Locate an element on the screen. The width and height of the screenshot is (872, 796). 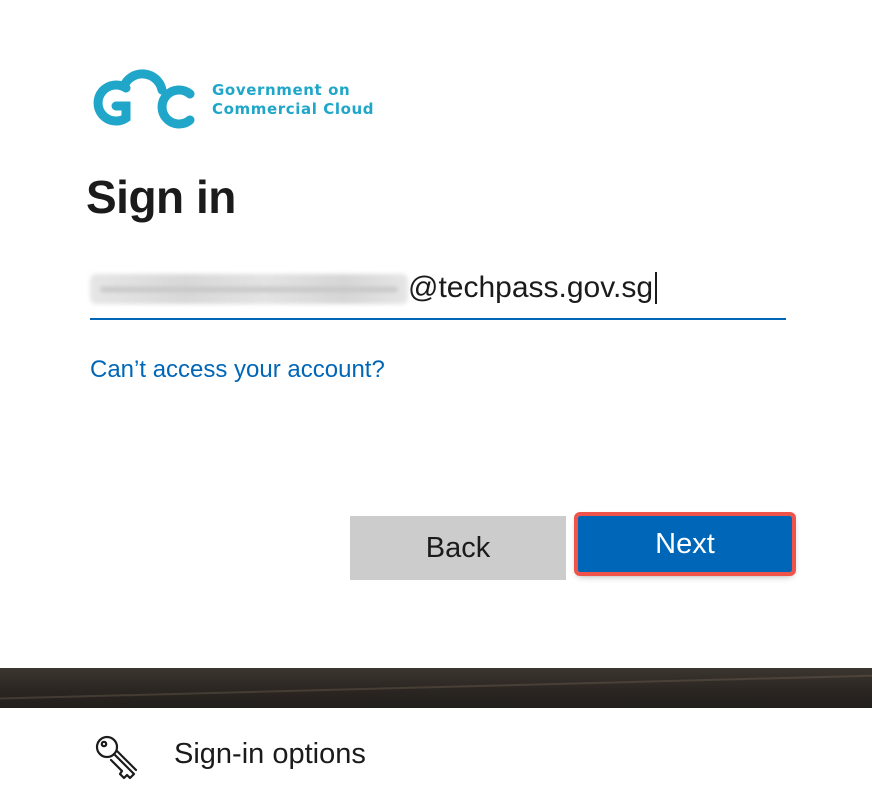
background-strip is located at coordinates (436, 688).